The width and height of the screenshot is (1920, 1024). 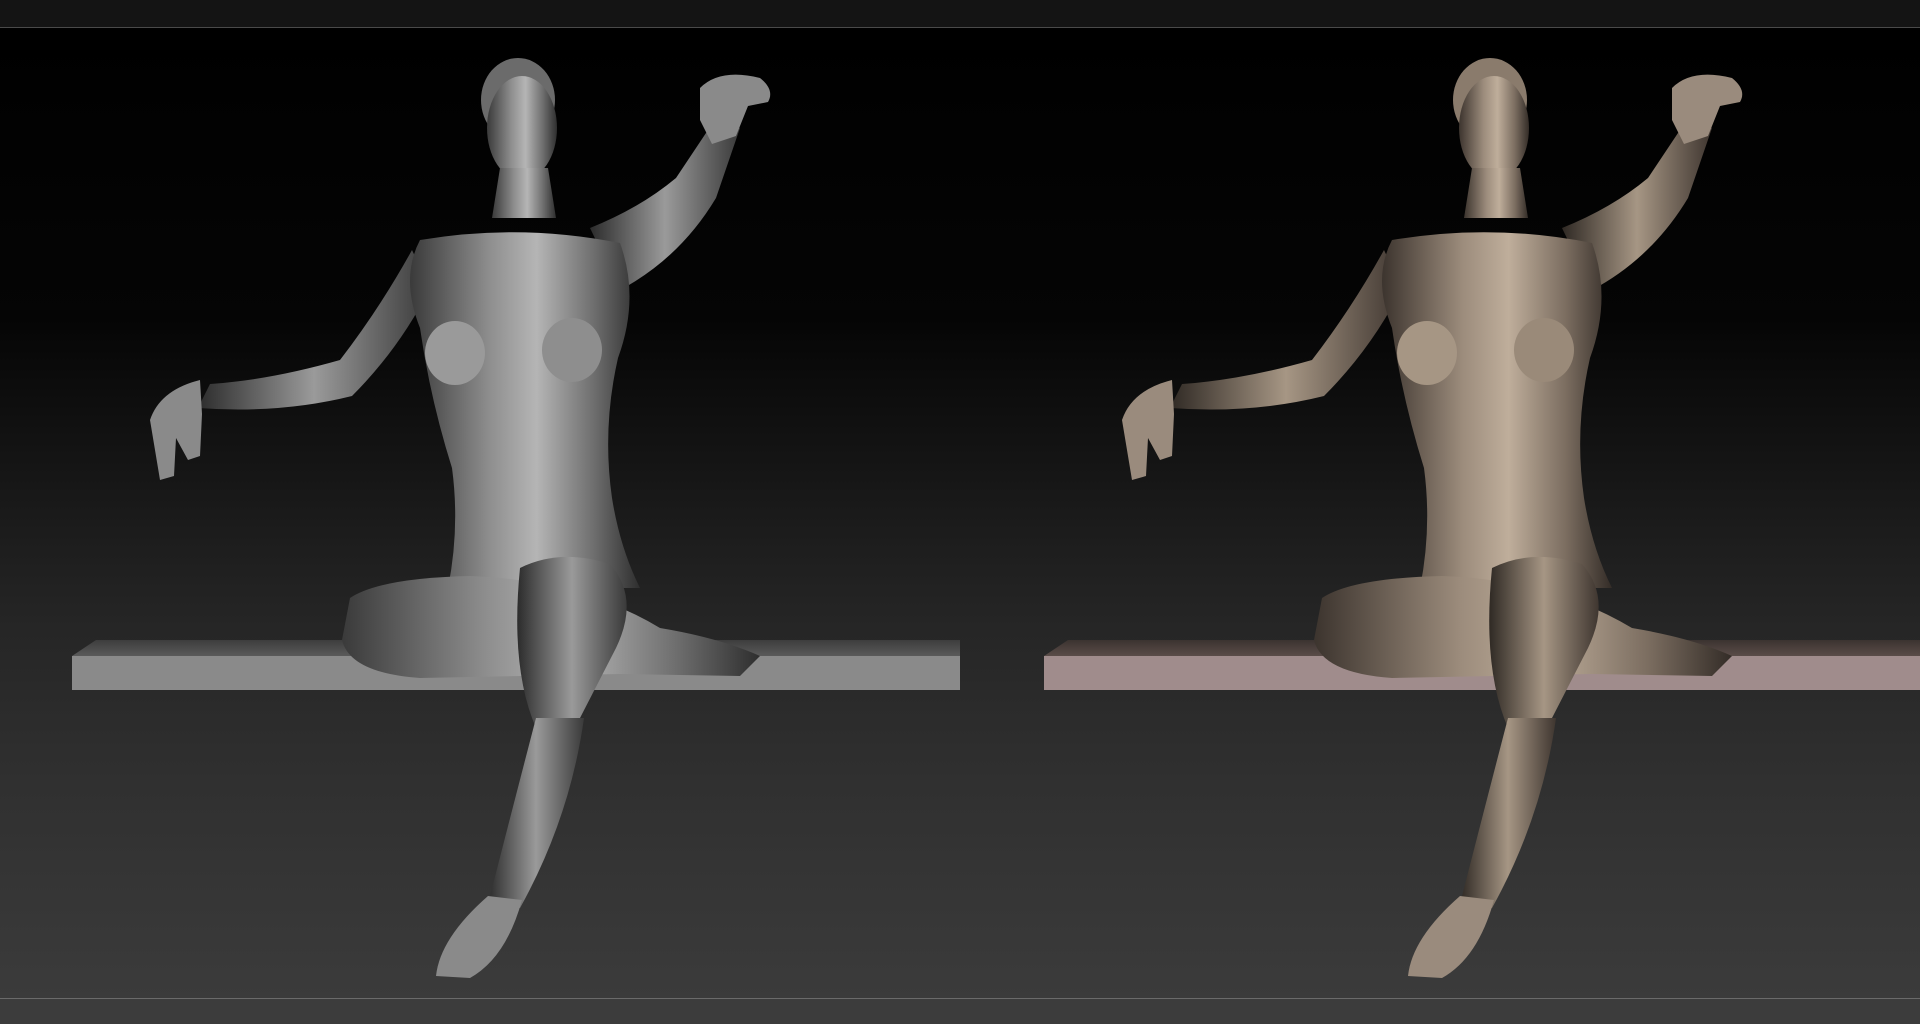 What do you see at coordinates (1544, 642) in the screenshot?
I see `skin-hanging-thigh` at bounding box center [1544, 642].